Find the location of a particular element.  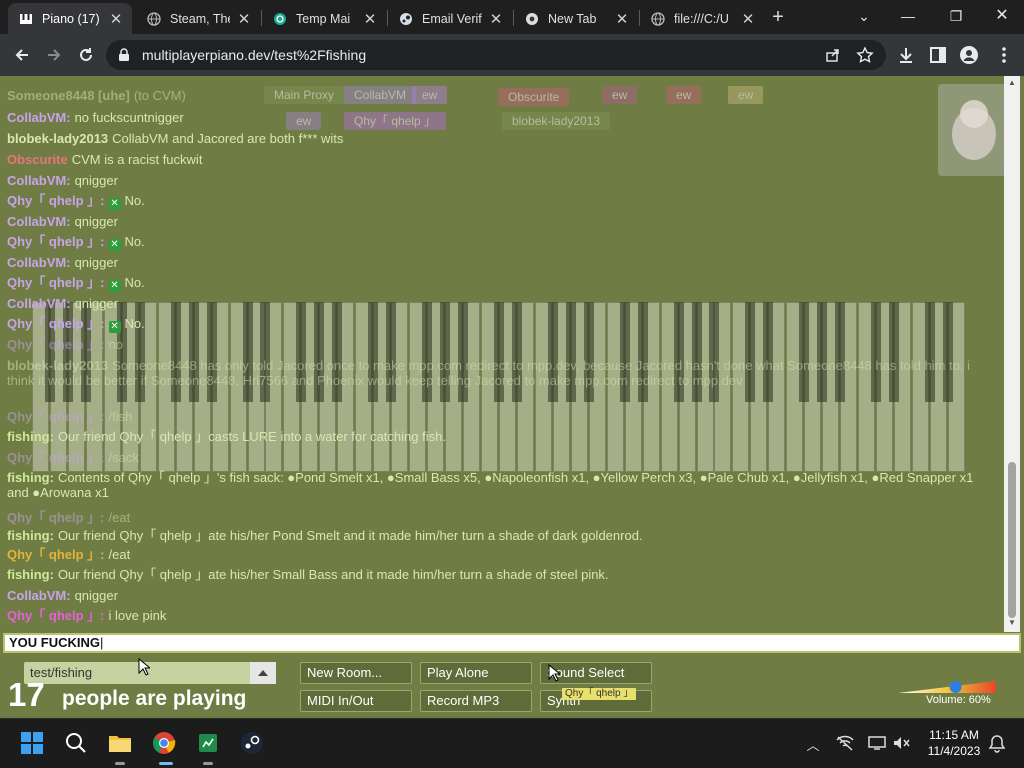

windows-start-icon is located at coordinates (32, 743).